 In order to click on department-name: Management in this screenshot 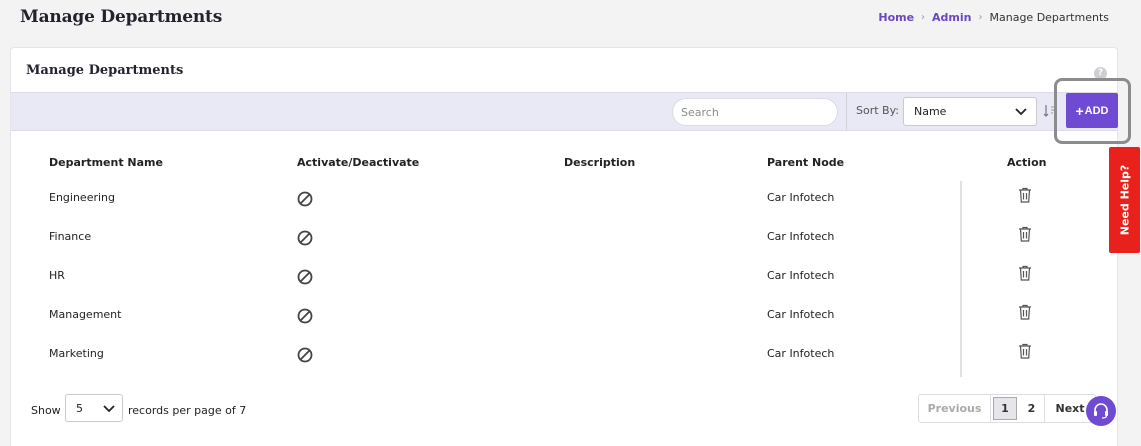, I will do `click(85, 314)`.